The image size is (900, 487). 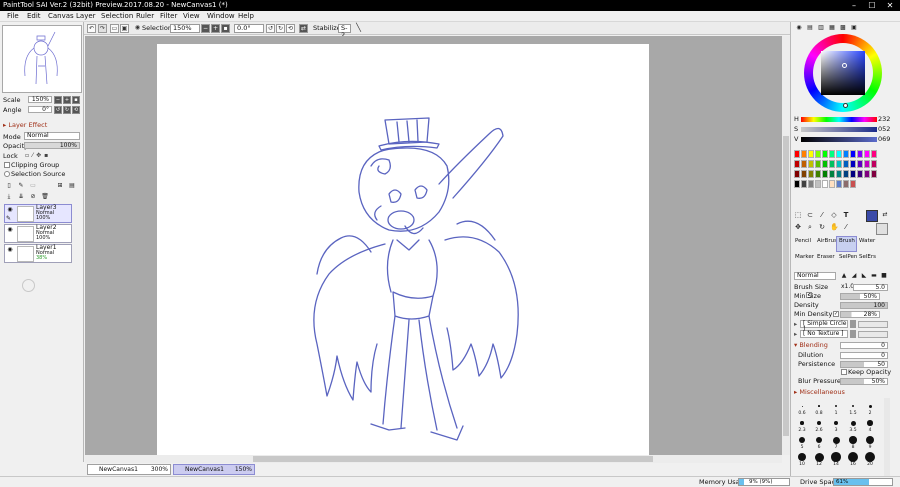 What do you see at coordinates (38, 253) in the screenshot?
I see `layer-row-layer1: ◉ Layer1 Normal 38%` at bounding box center [38, 253].